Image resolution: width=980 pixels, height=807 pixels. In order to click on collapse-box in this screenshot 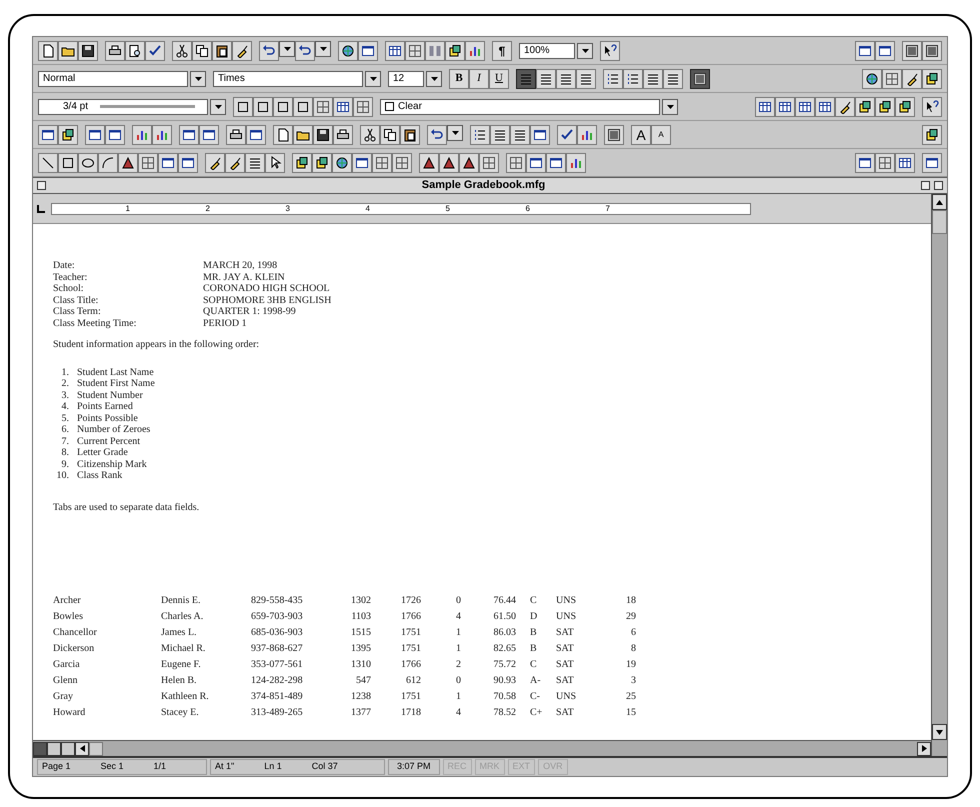, I will do `click(938, 185)`.